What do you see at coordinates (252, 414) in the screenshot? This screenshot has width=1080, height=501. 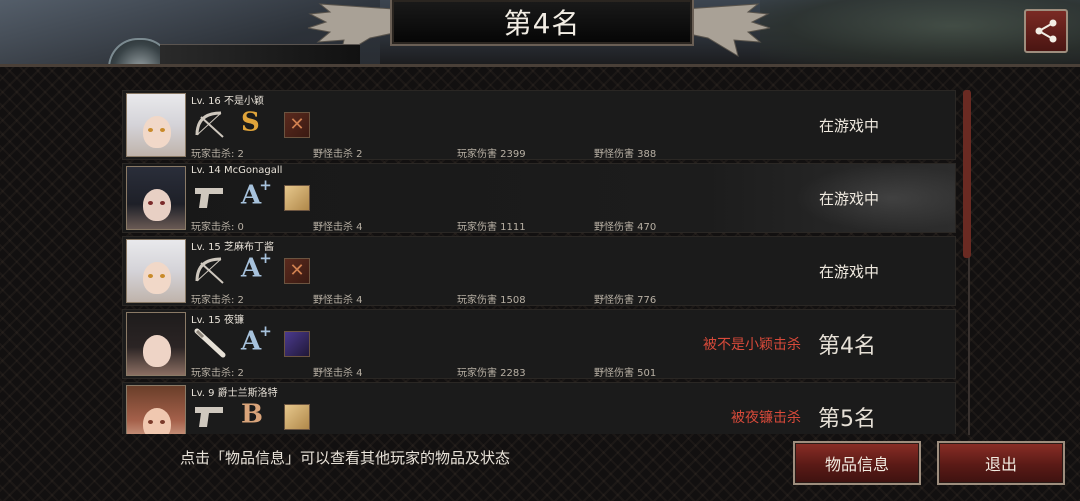 I see `rank-grade: B` at bounding box center [252, 414].